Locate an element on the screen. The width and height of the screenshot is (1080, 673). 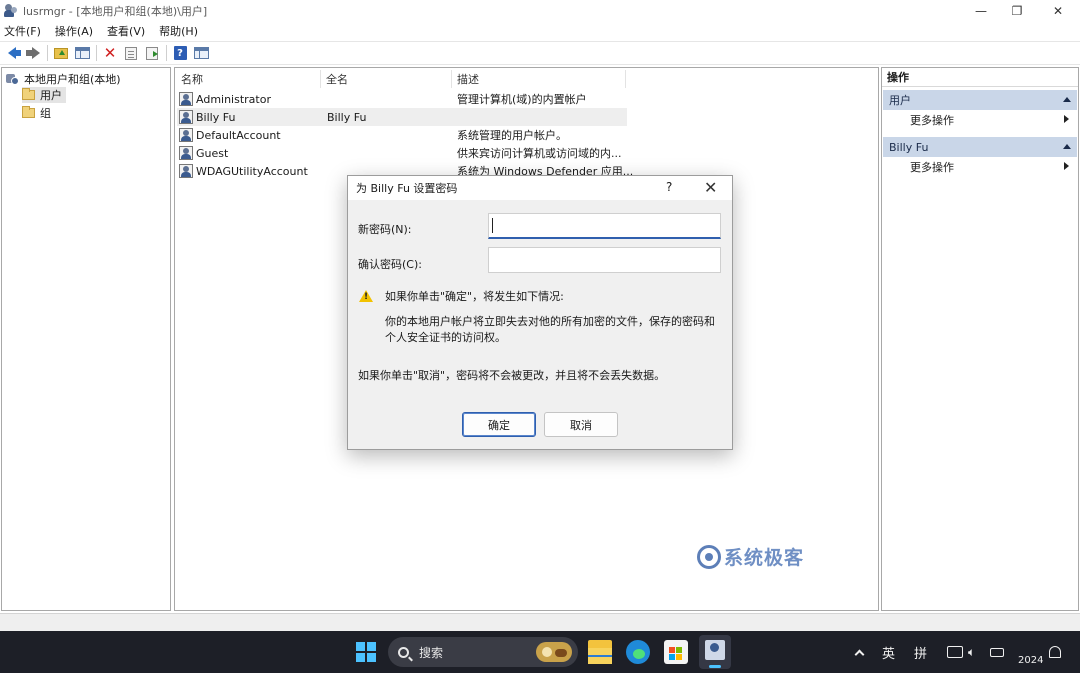
table-row-selected: Billy Fu Billy Fu is located at coordinates (402, 117).